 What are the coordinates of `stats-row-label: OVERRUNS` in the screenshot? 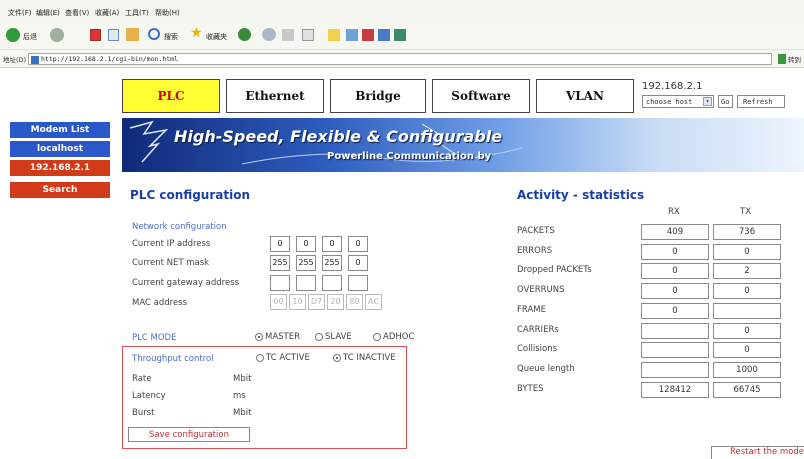 It's located at (541, 290).